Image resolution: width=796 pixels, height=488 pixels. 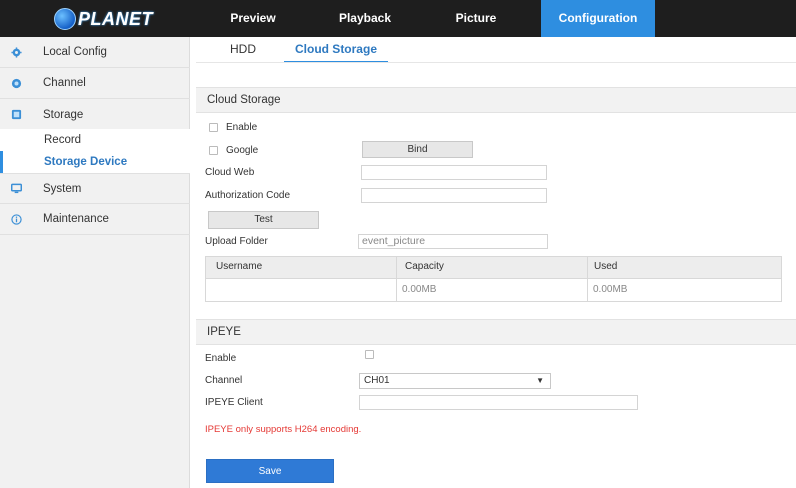 What do you see at coordinates (283, 429) in the screenshot?
I see `ipeye-encoding-note: IPEYE only supports H264 encoding.` at bounding box center [283, 429].